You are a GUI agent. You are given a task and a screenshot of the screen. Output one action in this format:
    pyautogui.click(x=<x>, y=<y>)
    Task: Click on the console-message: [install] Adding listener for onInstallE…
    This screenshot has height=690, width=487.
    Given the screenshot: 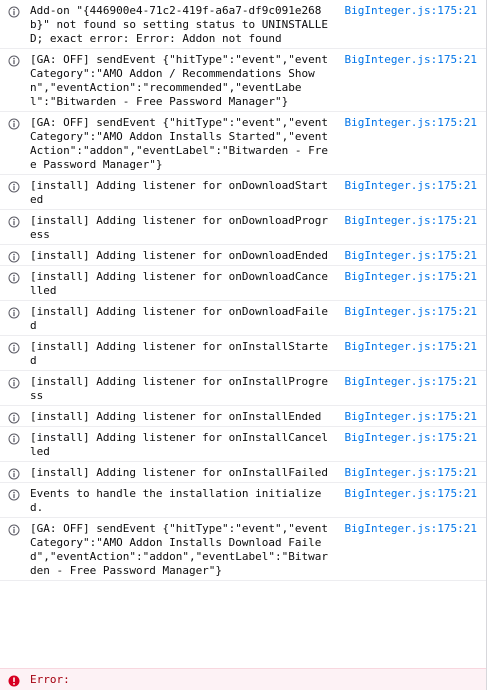 What is the action you would take?
    pyautogui.click(x=243, y=416)
    